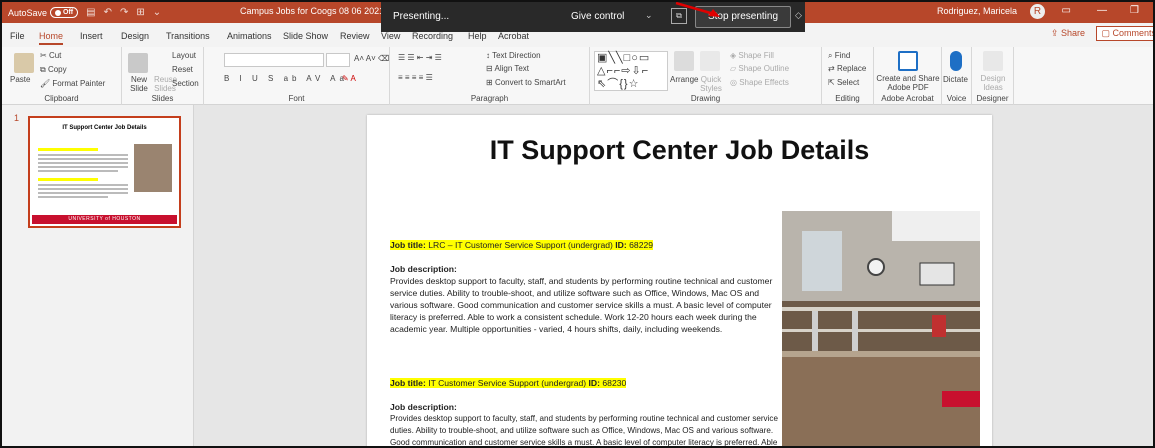 Image resolution: width=1155 pixels, height=448 pixels. What do you see at coordinates (977, 11) in the screenshot?
I see `user-name: Rodriguez, Maricela` at bounding box center [977, 11].